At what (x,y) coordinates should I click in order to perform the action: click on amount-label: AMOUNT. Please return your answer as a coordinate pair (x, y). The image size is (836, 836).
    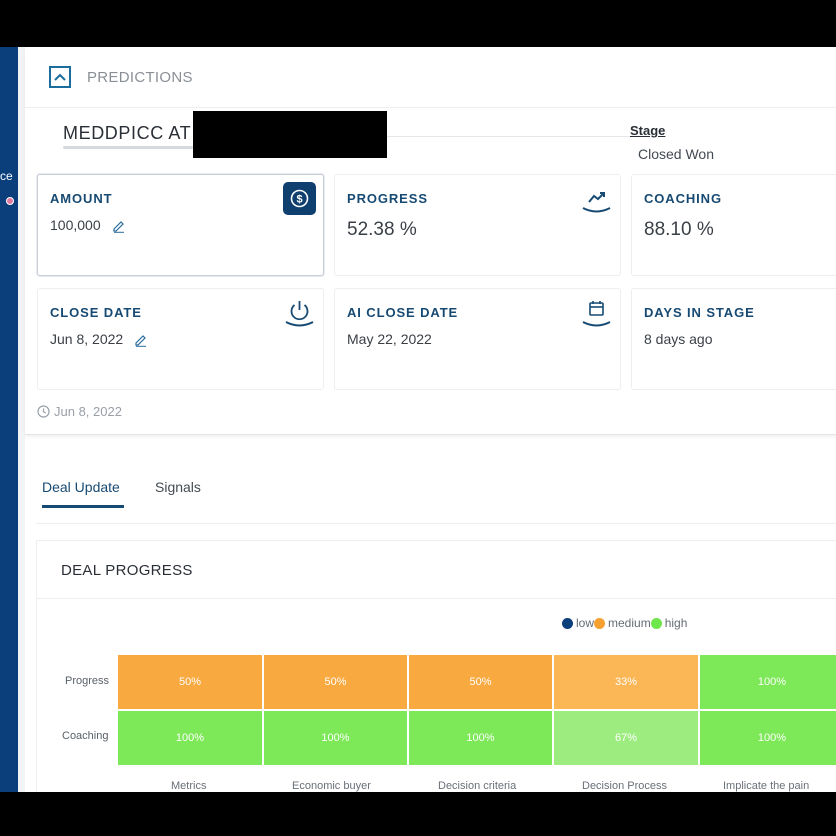
    Looking at the image, I should click on (81, 198).